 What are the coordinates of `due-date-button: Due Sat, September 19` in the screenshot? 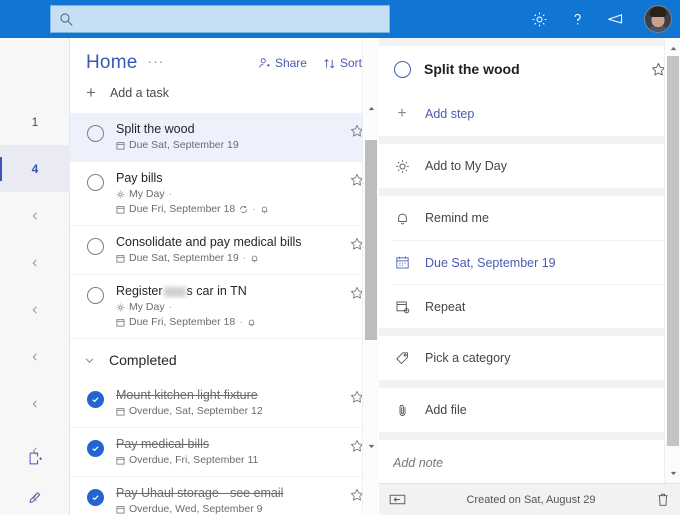 It's located at (529, 262).